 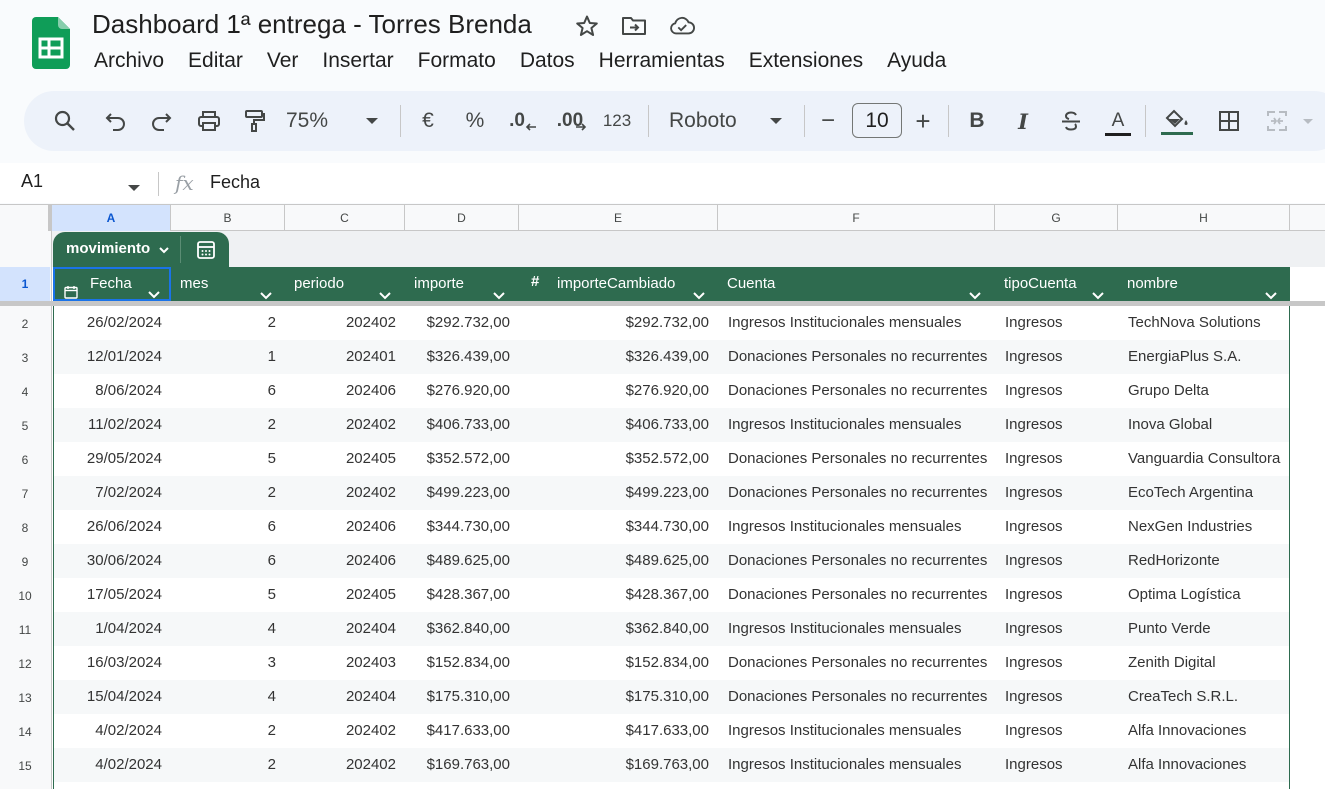 What do you see at coordinates (108, 765) in the screenshot?
I see `cell-fecha: 4/02/2024` at bounding box center [108, 765].